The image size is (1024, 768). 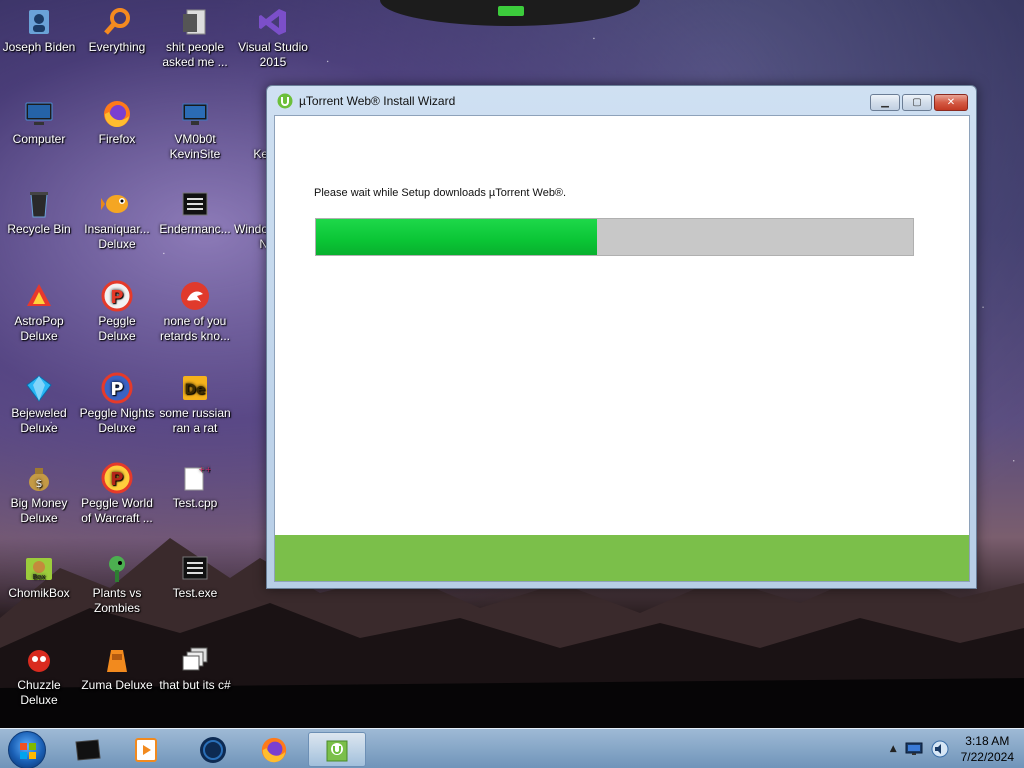 What do you see at coordinates (251, 130) in the screenshot?
I see `desktop-icon-ke-partial: Ke` at bounding box center [251, 130].